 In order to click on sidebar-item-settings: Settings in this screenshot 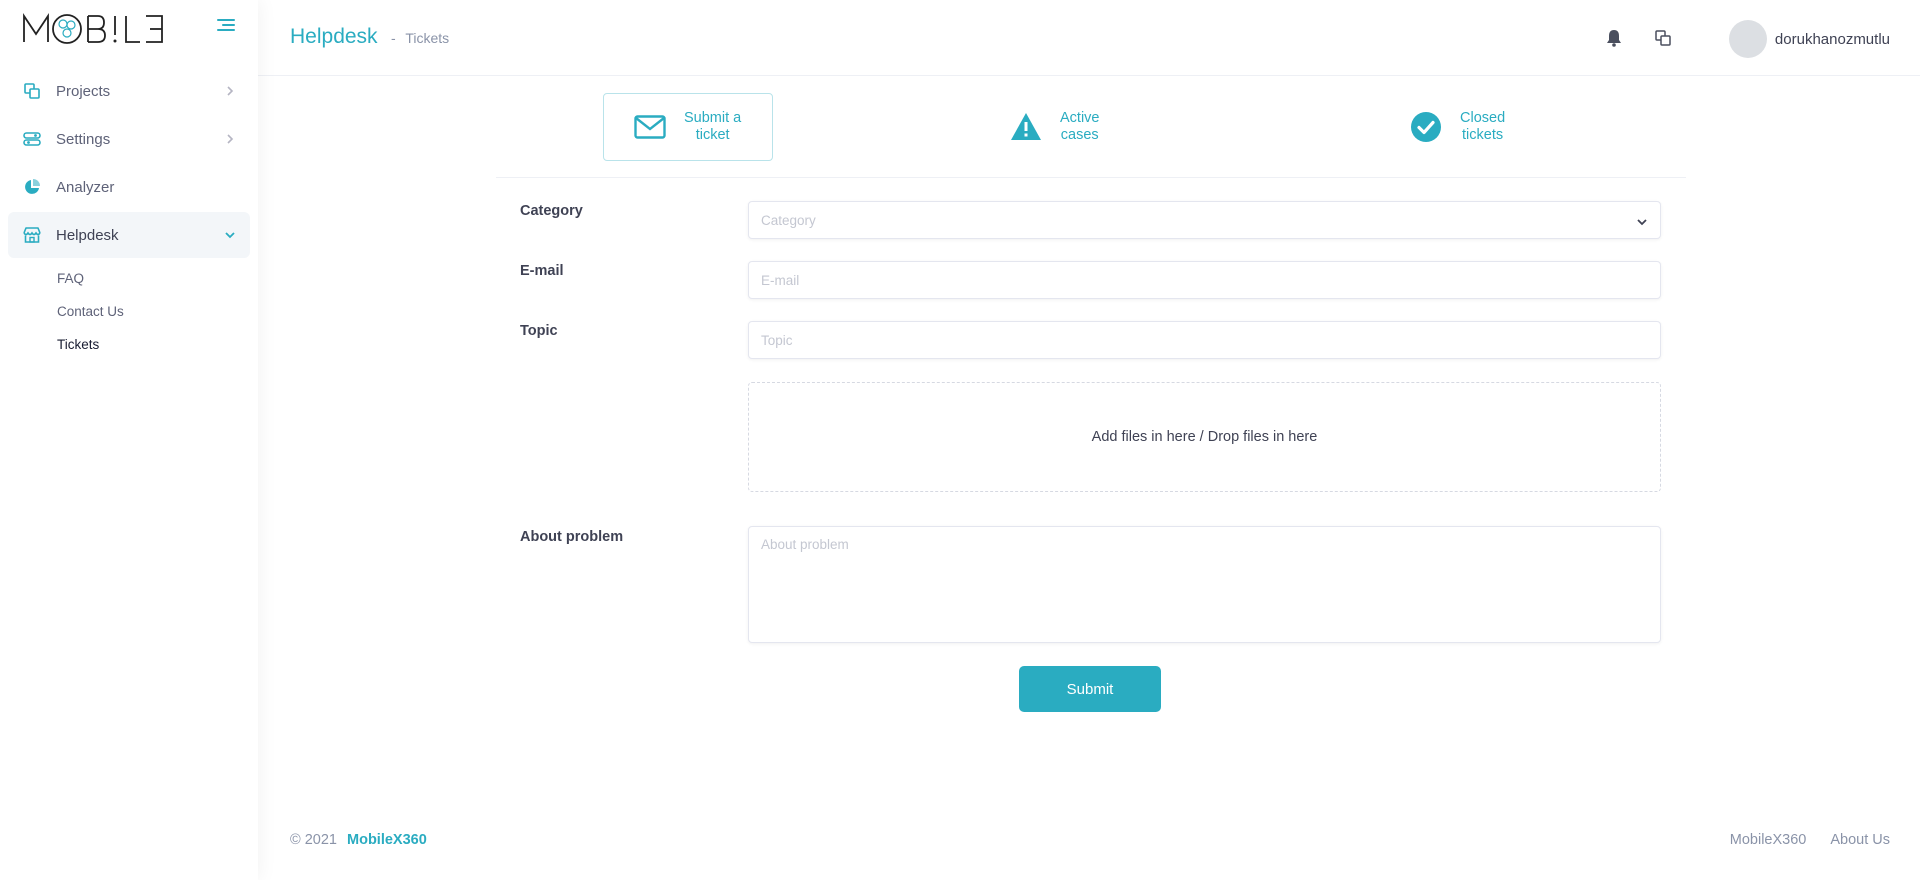, I will do `click(129, 139)`.